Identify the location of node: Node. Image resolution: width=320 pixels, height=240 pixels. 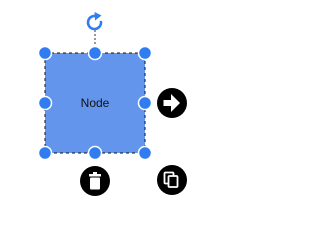
(95, 103).